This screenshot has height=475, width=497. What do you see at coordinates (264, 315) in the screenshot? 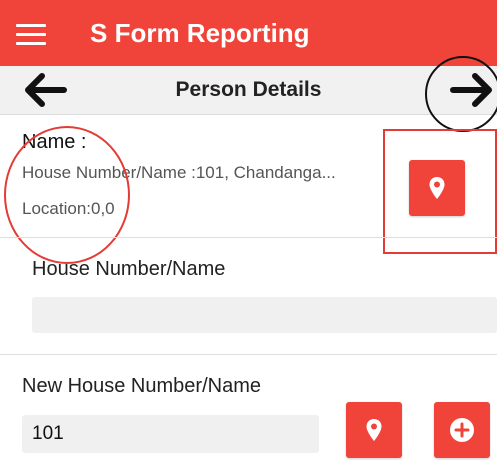
I see `house-number-input` at bounding box center [264, 315].